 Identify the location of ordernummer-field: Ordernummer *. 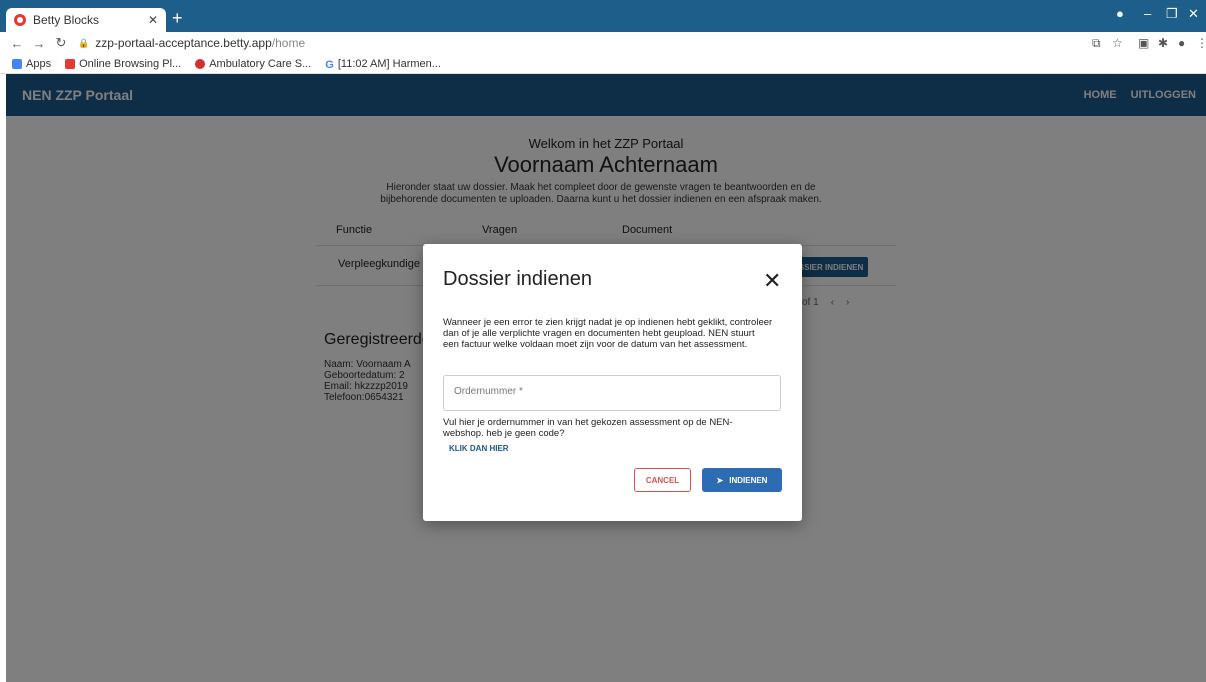
(612, 393).